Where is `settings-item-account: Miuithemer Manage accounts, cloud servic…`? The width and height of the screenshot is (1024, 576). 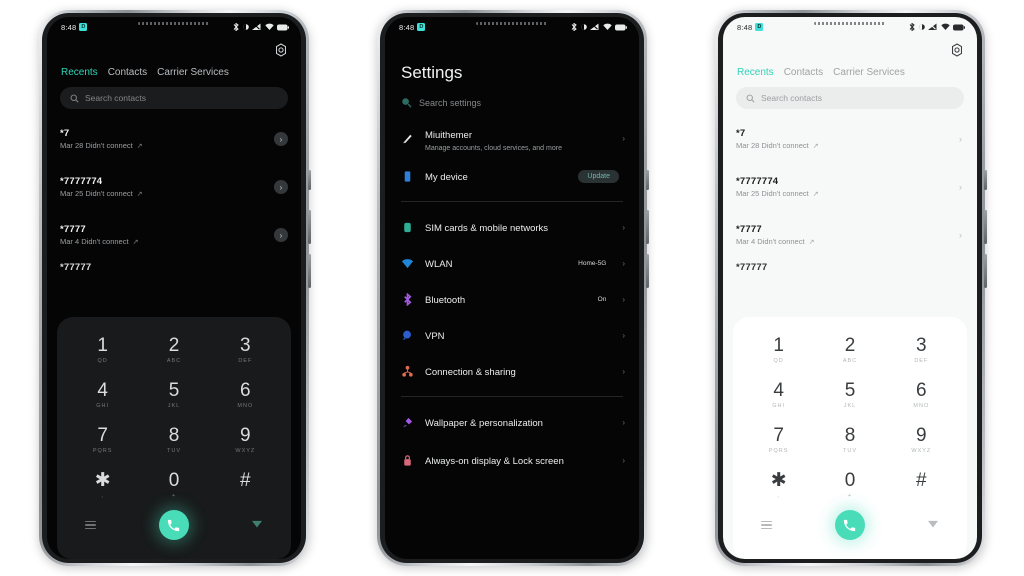 settings-item-account: Miuithemer Manage accounts, cloud servic… is located at coordinates (512, 138).